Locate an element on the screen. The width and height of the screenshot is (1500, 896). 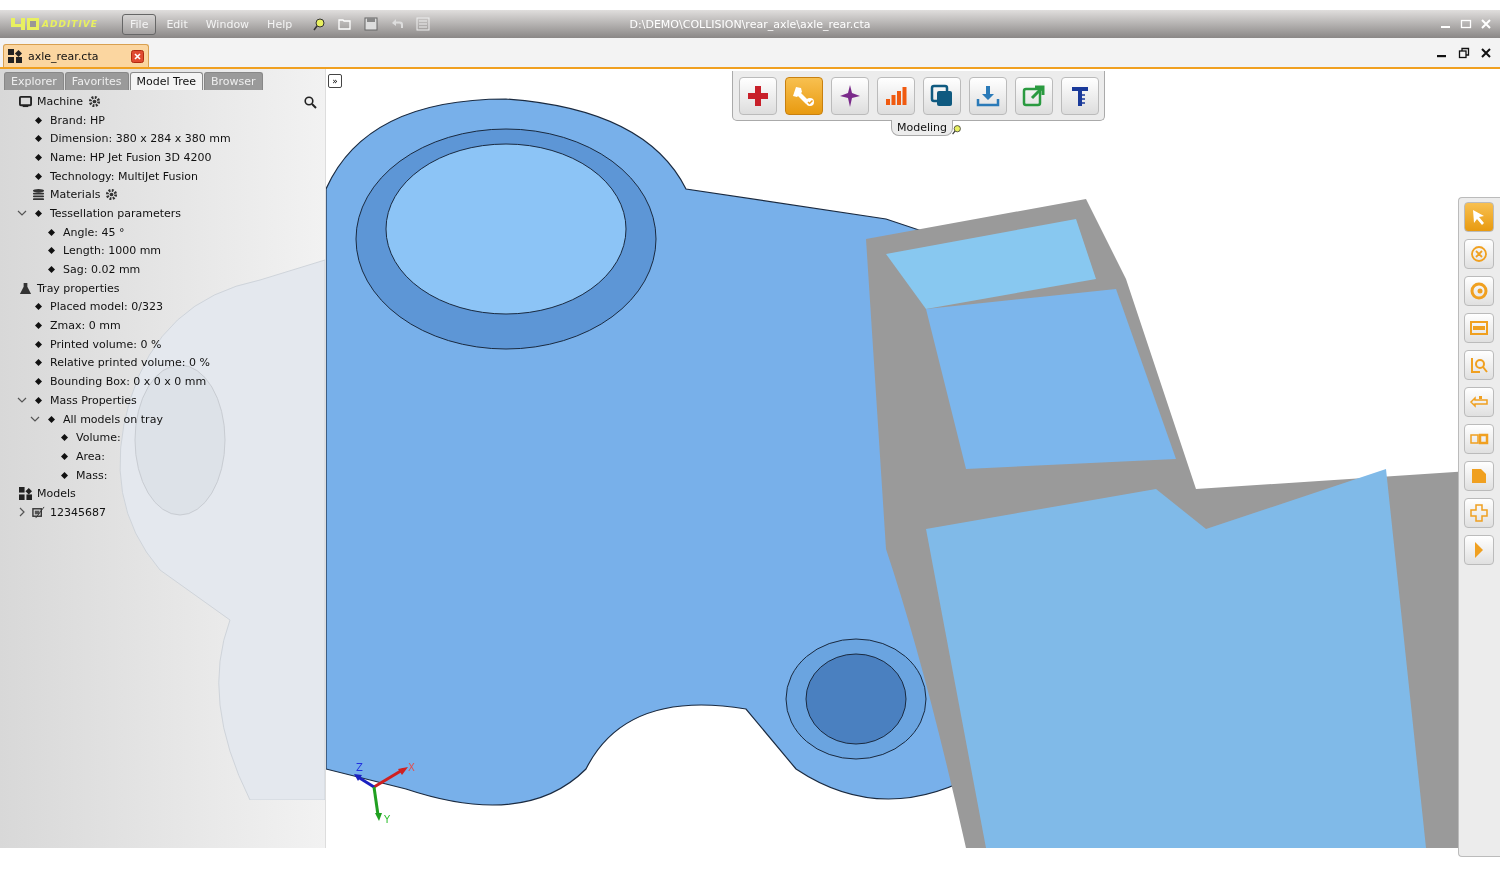
download-icon is located at coordinates (988, 96).